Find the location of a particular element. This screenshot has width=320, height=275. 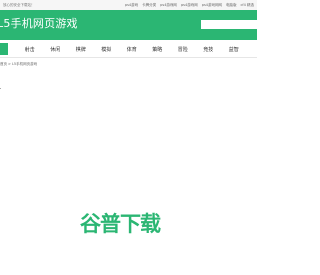

watermark-text: 谷普下载 is located at coordinates (120, 224).